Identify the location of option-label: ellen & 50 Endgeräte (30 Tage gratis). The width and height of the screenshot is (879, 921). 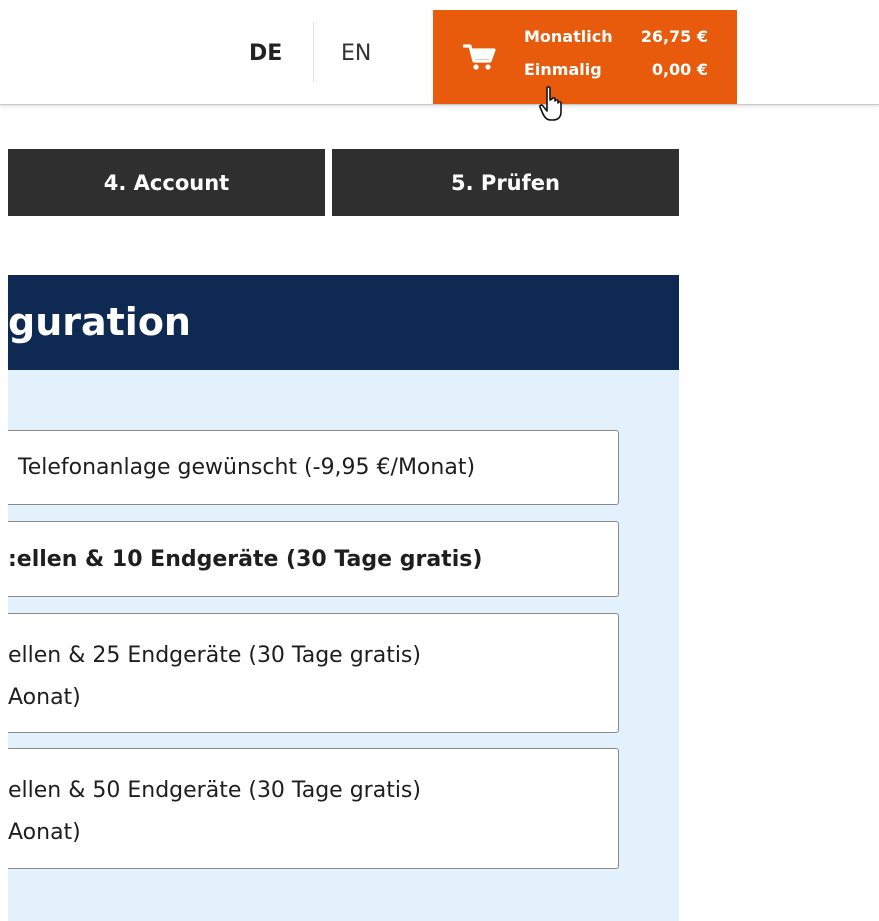
(214, 790).